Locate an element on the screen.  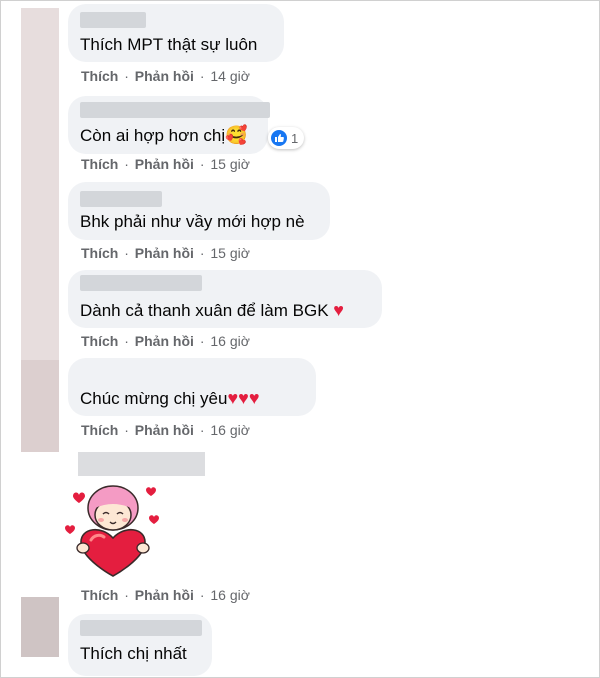
comment-bubble: Thích chị nhất is located at coordinates (140, 645).